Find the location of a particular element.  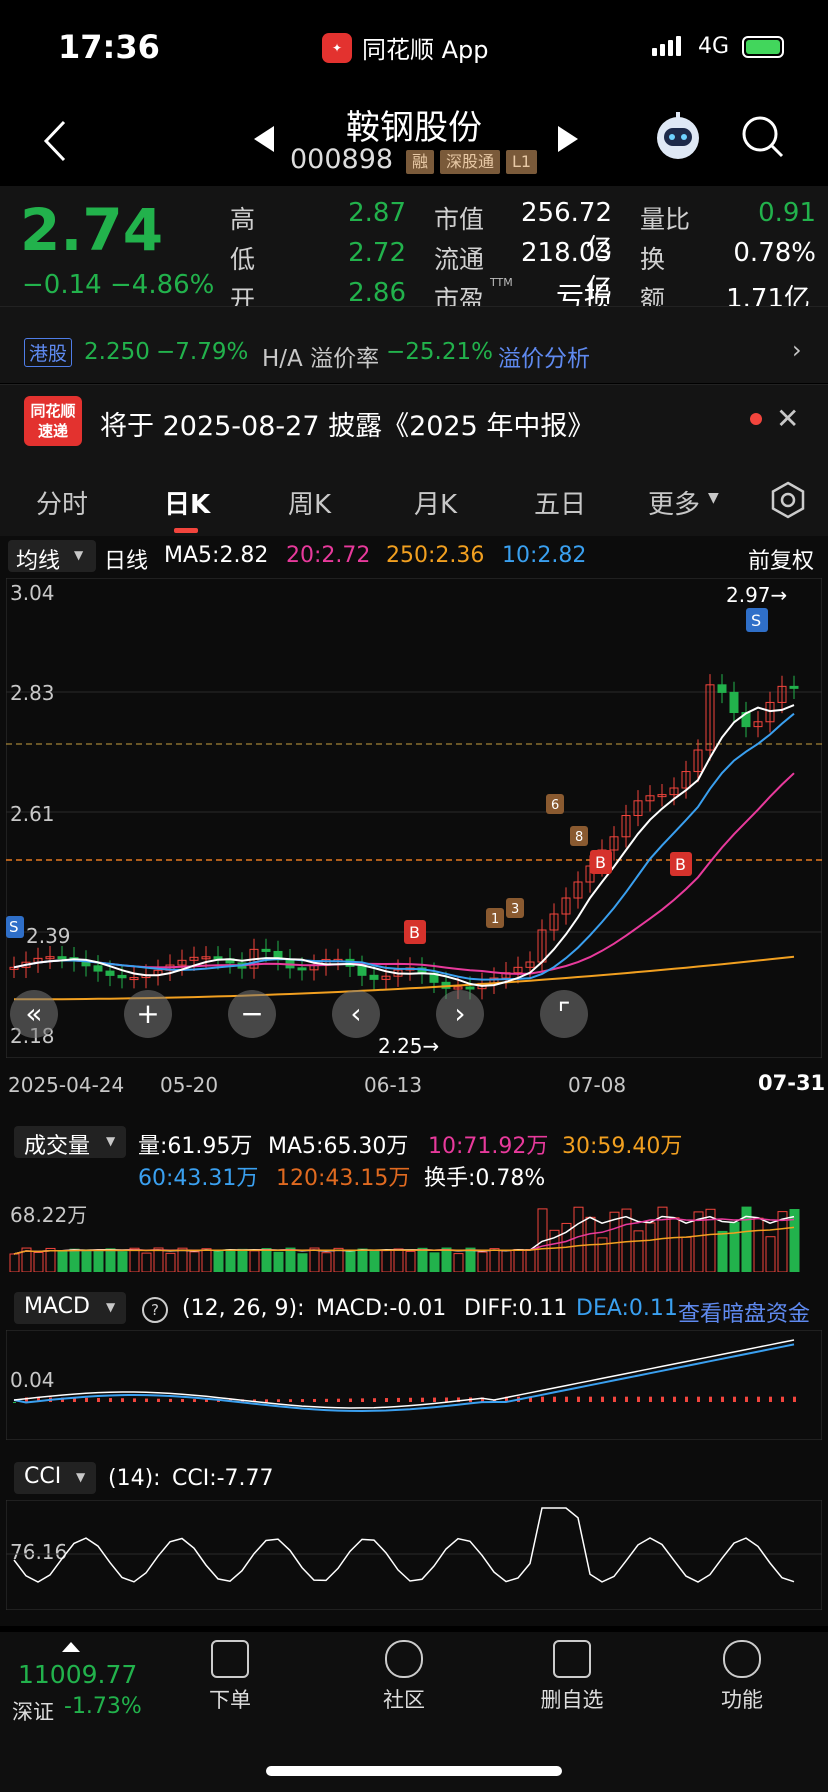

zoom-out-icon: − is located at coordinates (252, 1014).